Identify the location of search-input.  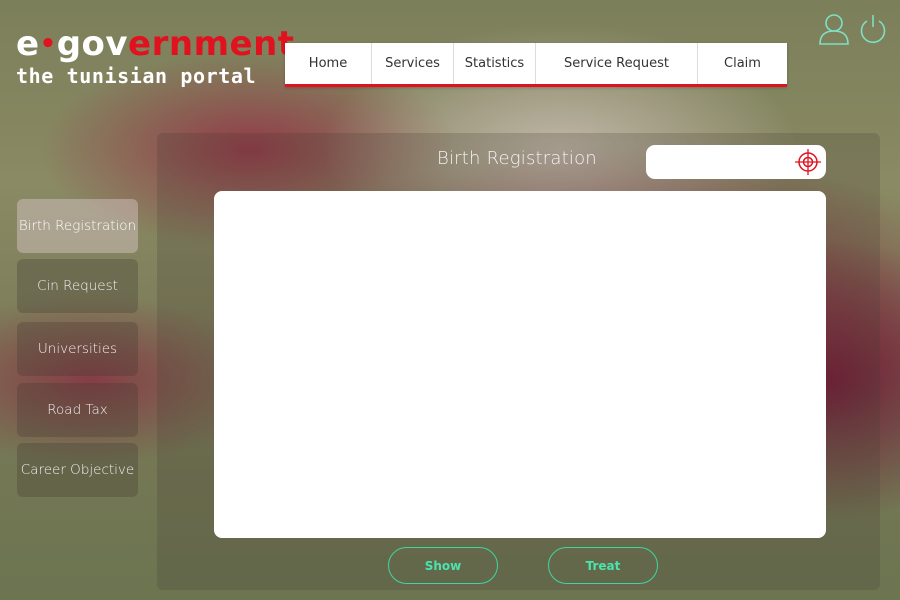
(726, 162).